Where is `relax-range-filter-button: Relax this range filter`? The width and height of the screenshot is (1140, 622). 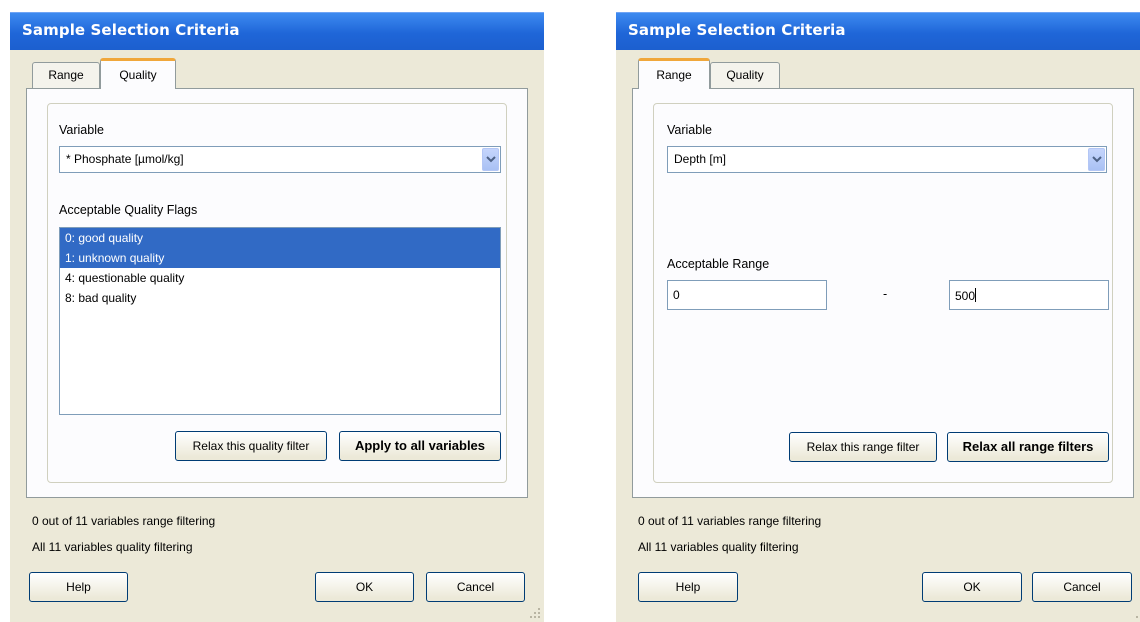 relax-range-filter-button: Relax this range filter is located at coordinates (863, 447).